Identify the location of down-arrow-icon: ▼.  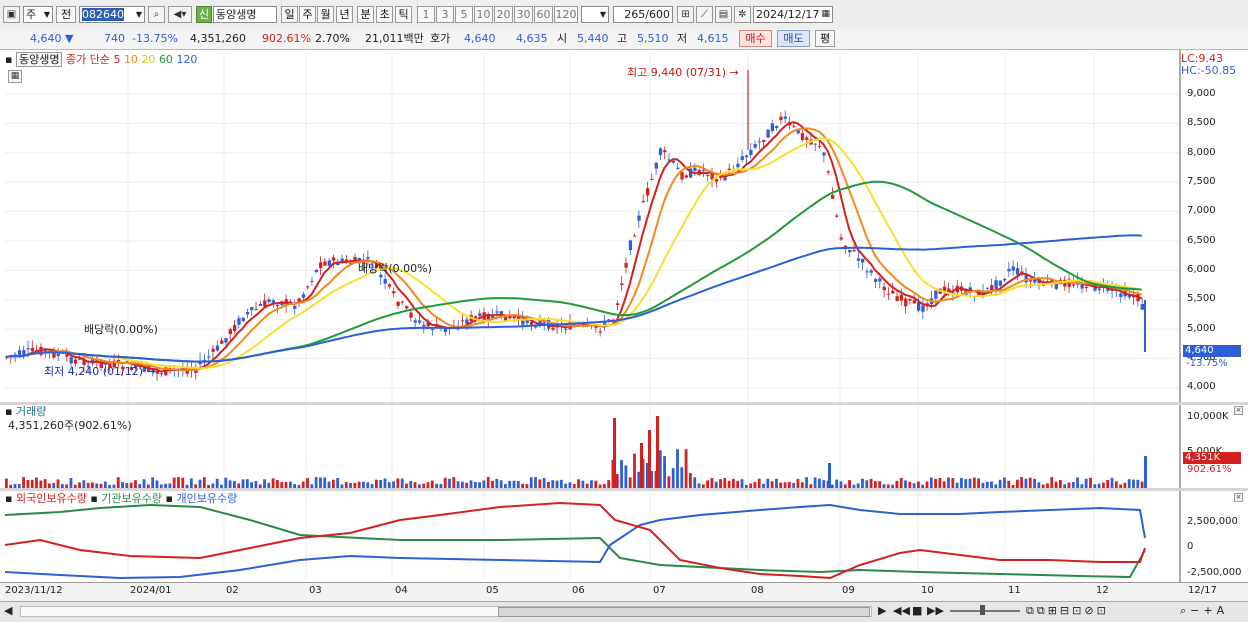
(69, 38).